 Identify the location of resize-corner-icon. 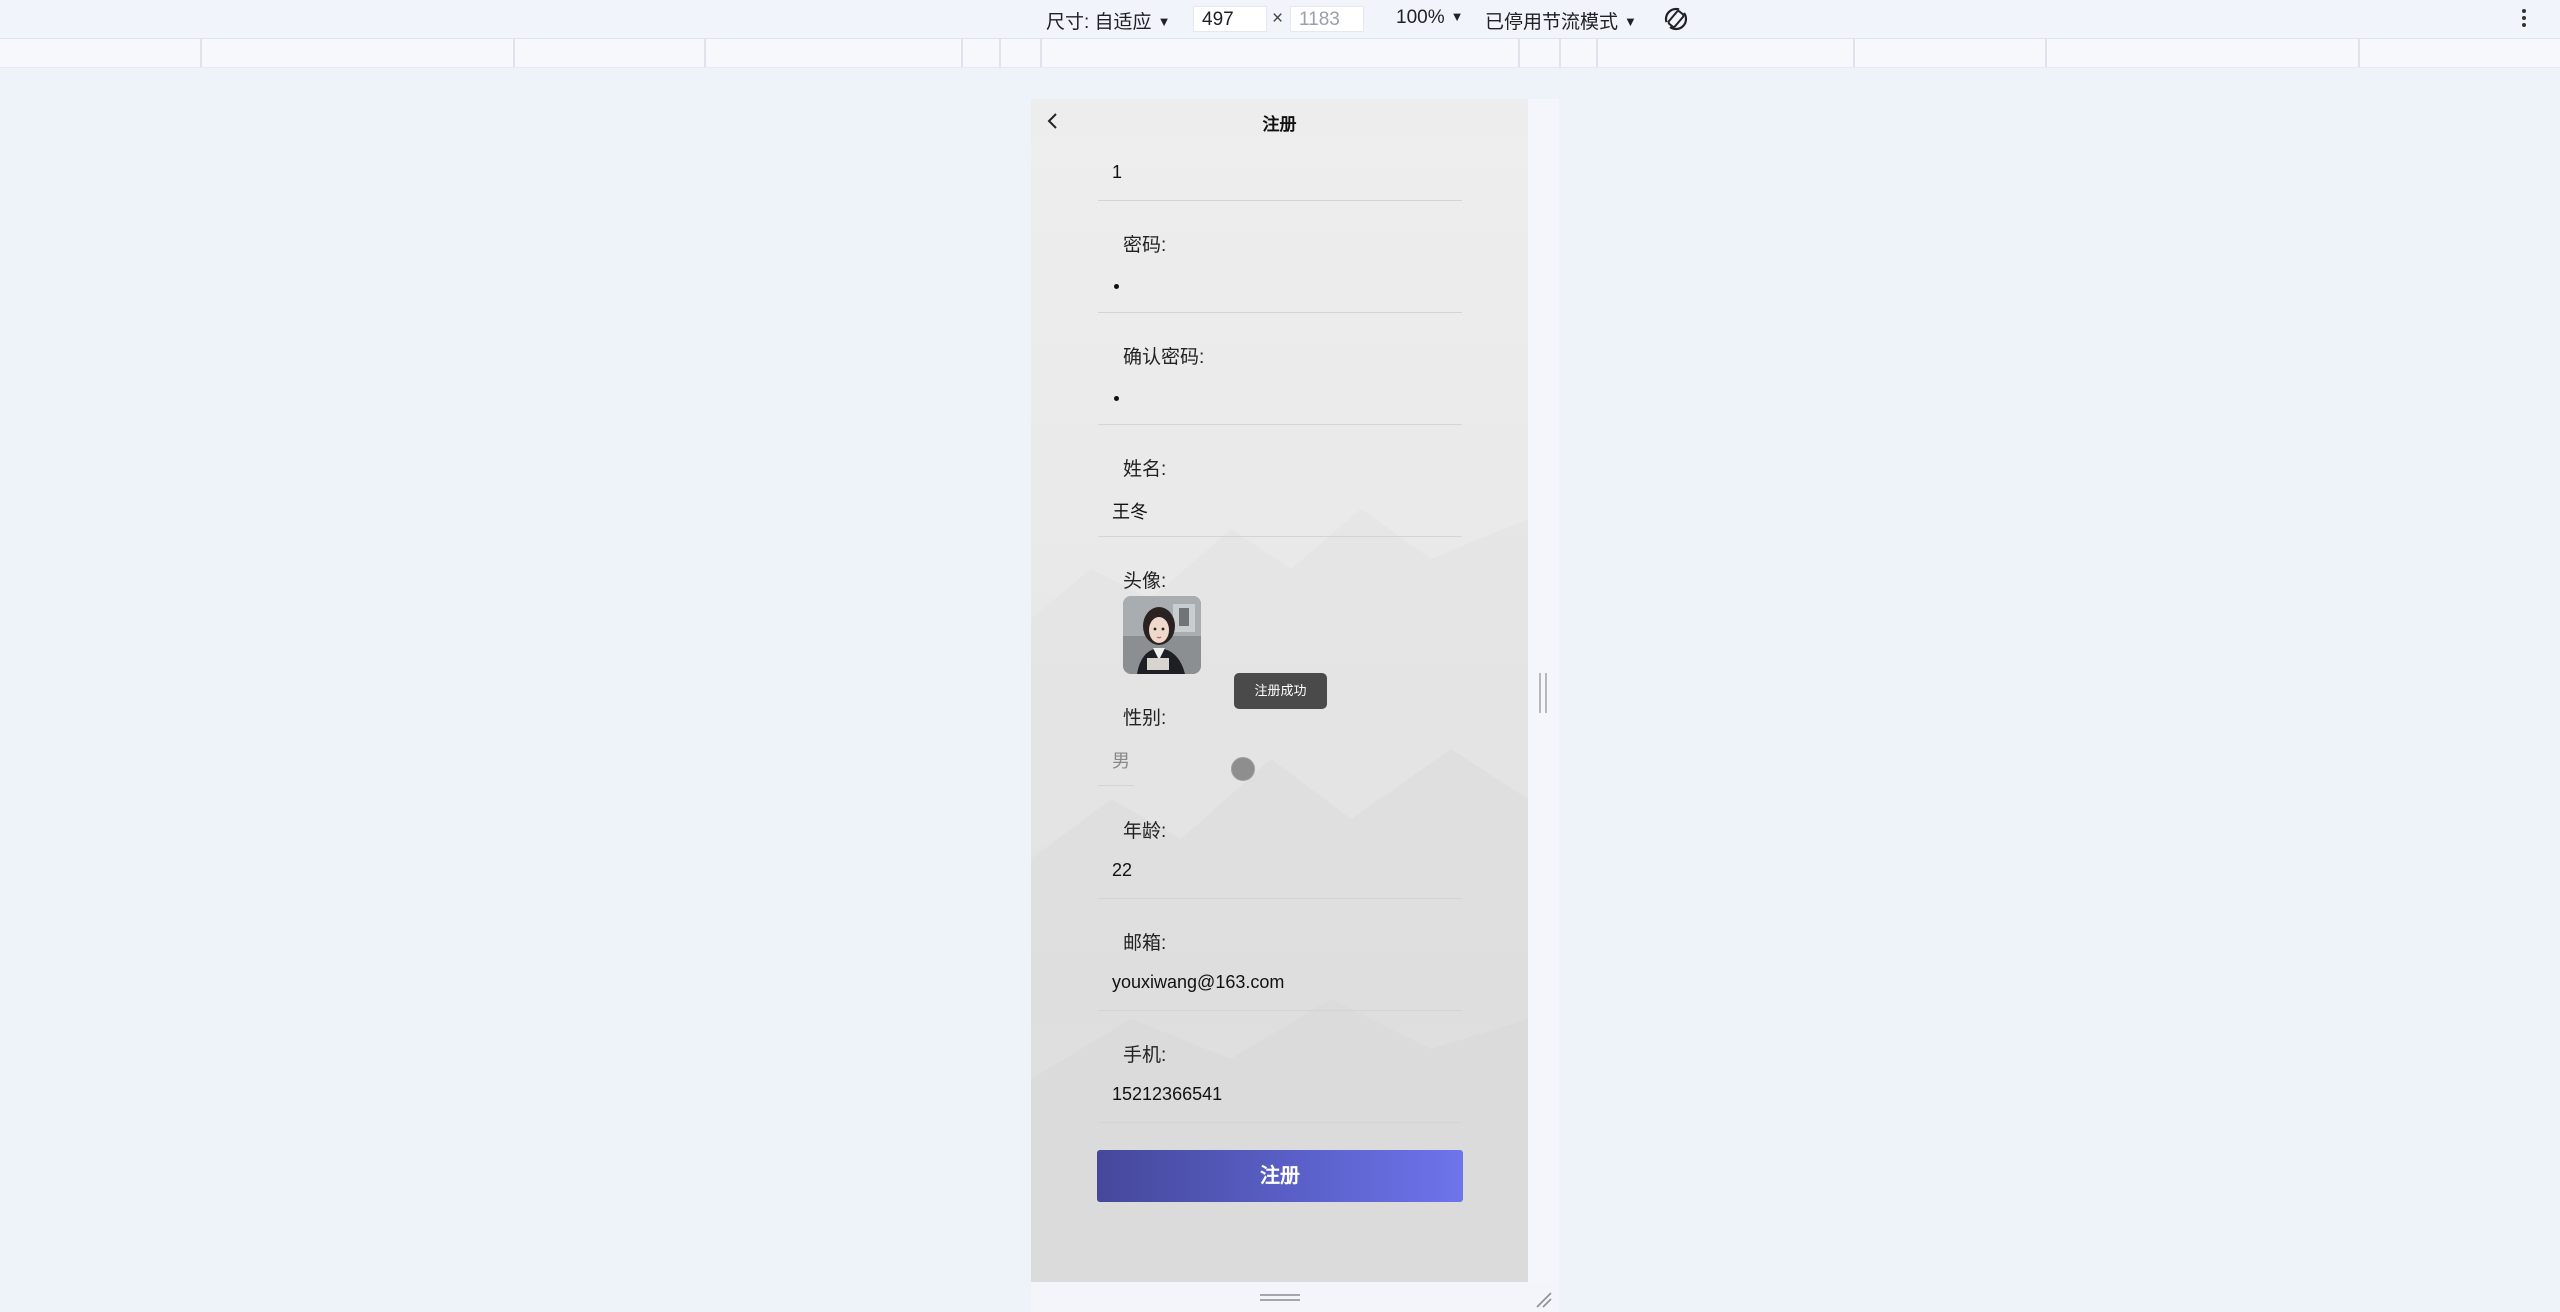
(1543, 1299).